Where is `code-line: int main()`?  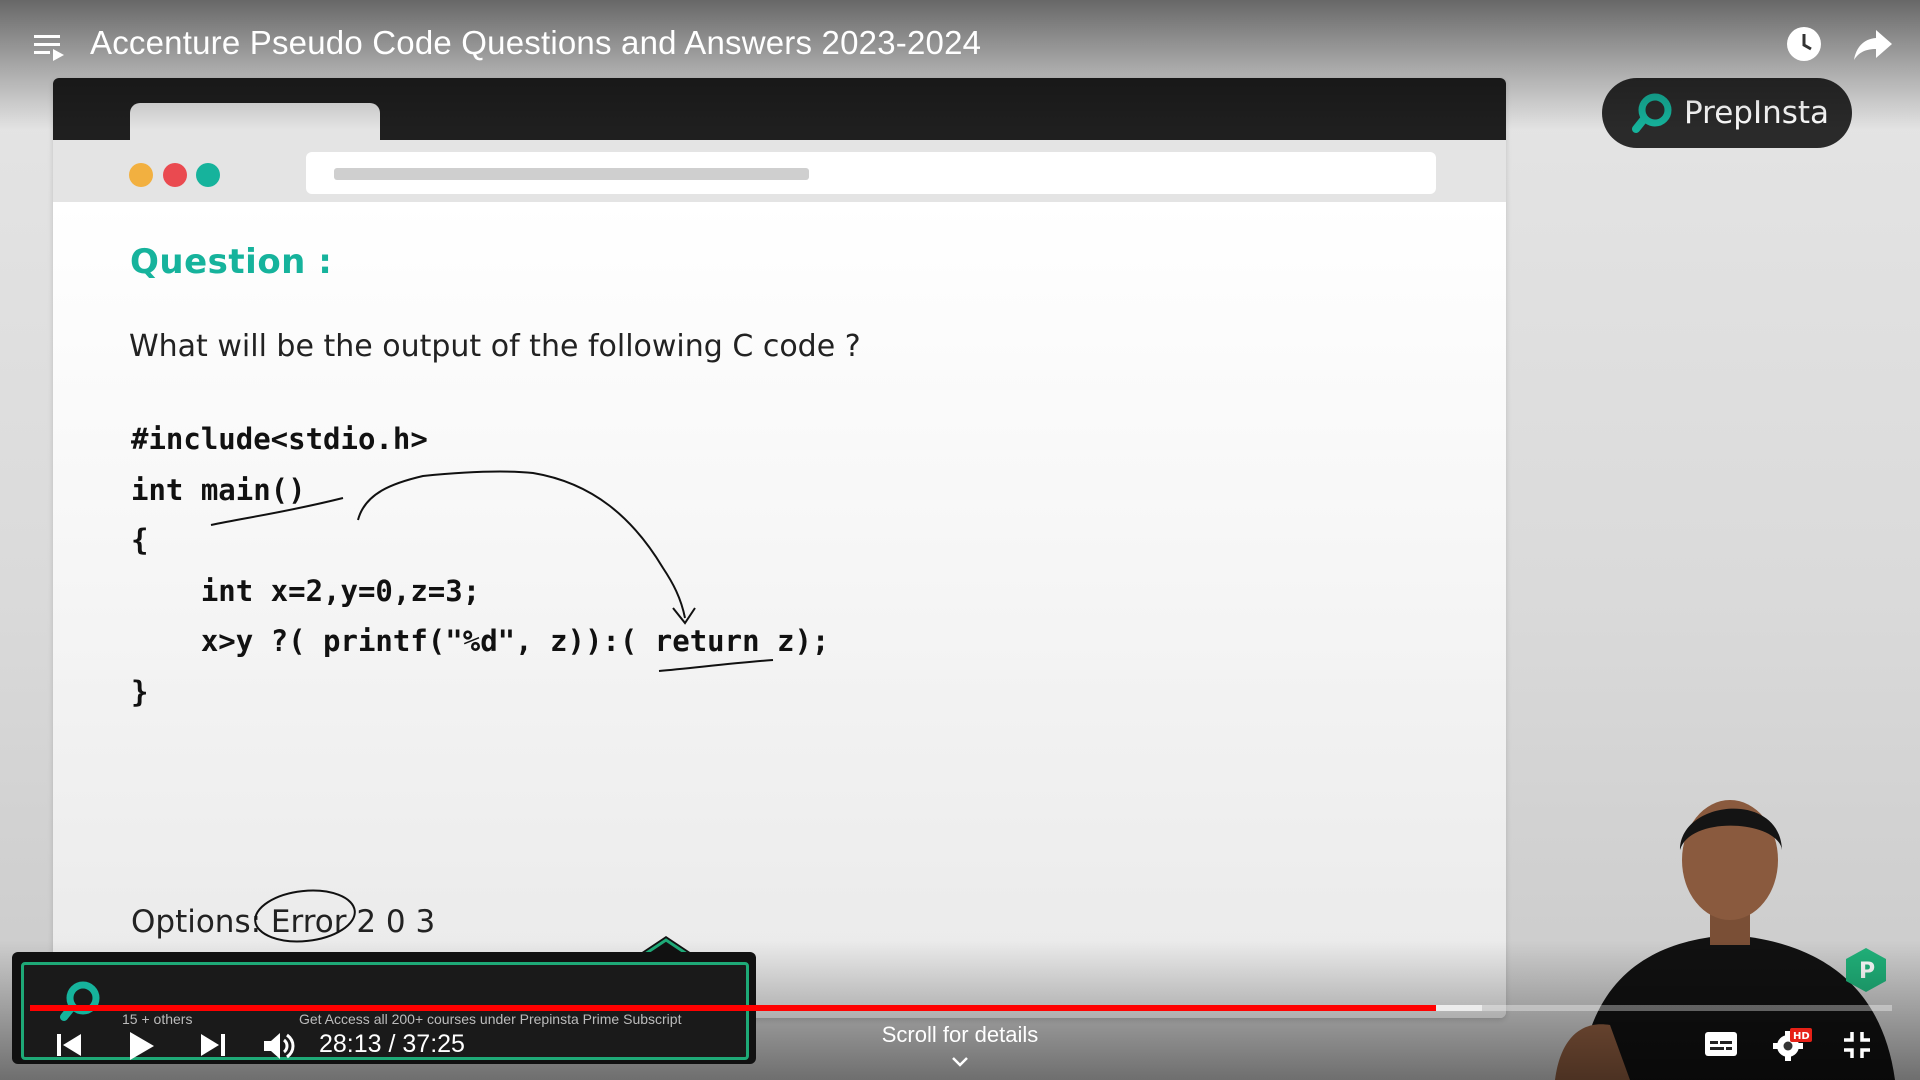
code-line: int main() is located at coordinates (218, 489).